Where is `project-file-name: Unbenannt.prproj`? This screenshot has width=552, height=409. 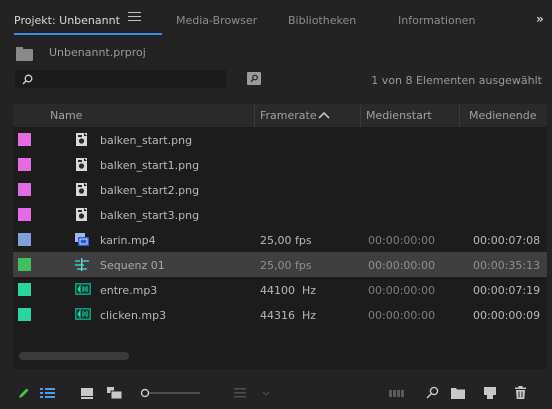 project-file-name: Unbenannt.prproj is located at coordinates (97, 52).